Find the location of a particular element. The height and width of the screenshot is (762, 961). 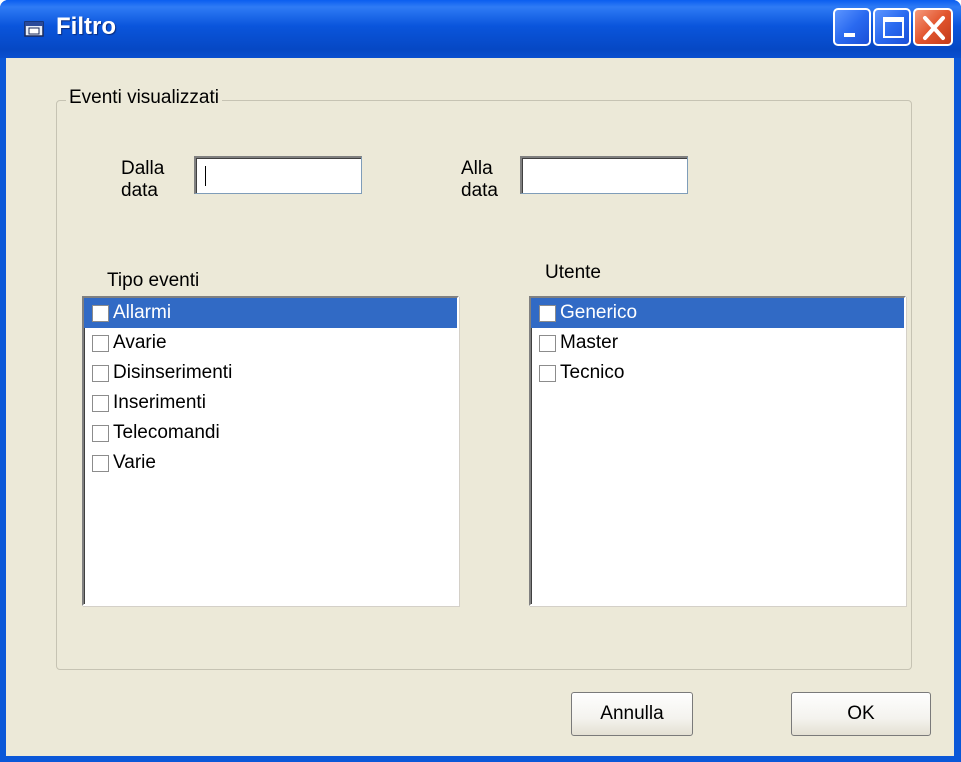

user-item-label: Tecnico is located at coordinates (592, 372).